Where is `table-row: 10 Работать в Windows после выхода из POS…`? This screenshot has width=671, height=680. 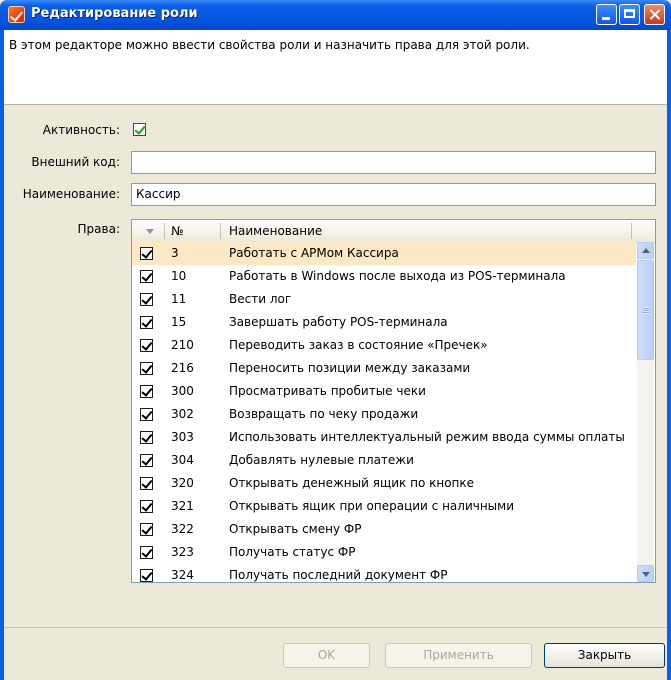
table-row: 10 Работать в Windows после выхода из POS… is located at coordinates (384, 276).